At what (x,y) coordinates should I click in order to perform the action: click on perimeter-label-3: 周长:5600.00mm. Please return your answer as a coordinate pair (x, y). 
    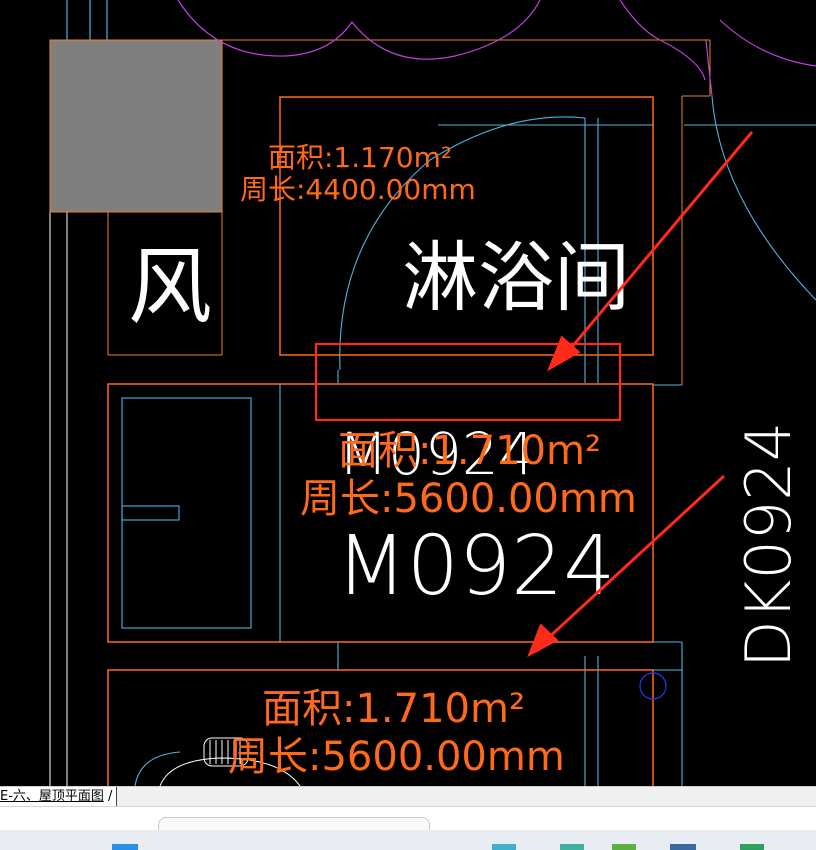
    Looking at the image, I should click on (396, 757).